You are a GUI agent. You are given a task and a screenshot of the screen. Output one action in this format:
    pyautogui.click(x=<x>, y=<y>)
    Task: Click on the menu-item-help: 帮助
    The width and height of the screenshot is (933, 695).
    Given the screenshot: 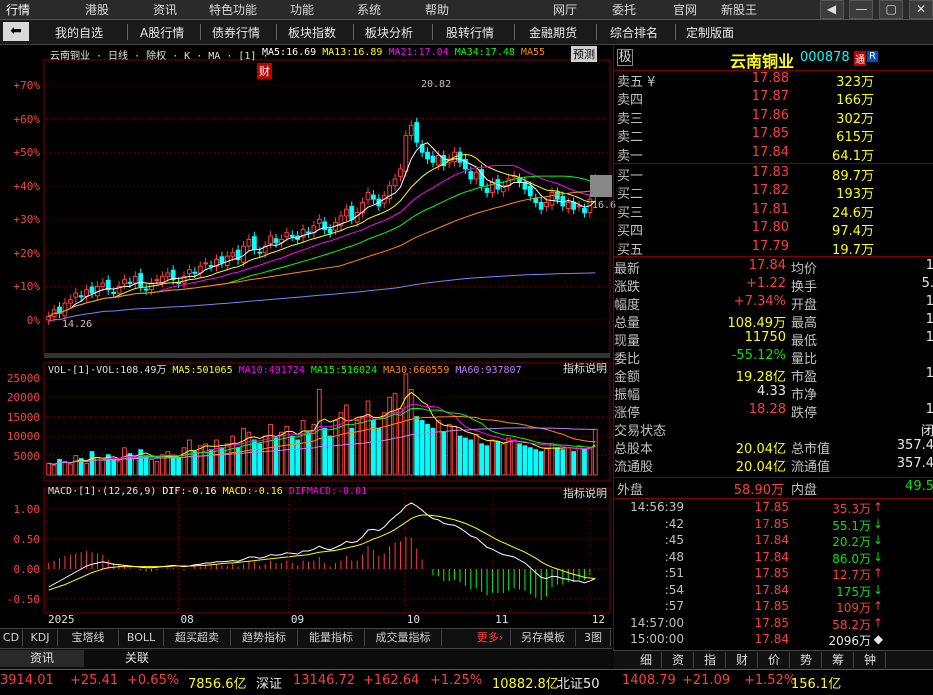 What is the action you would take?
    pyautogui.click(x=437, y=9)
    